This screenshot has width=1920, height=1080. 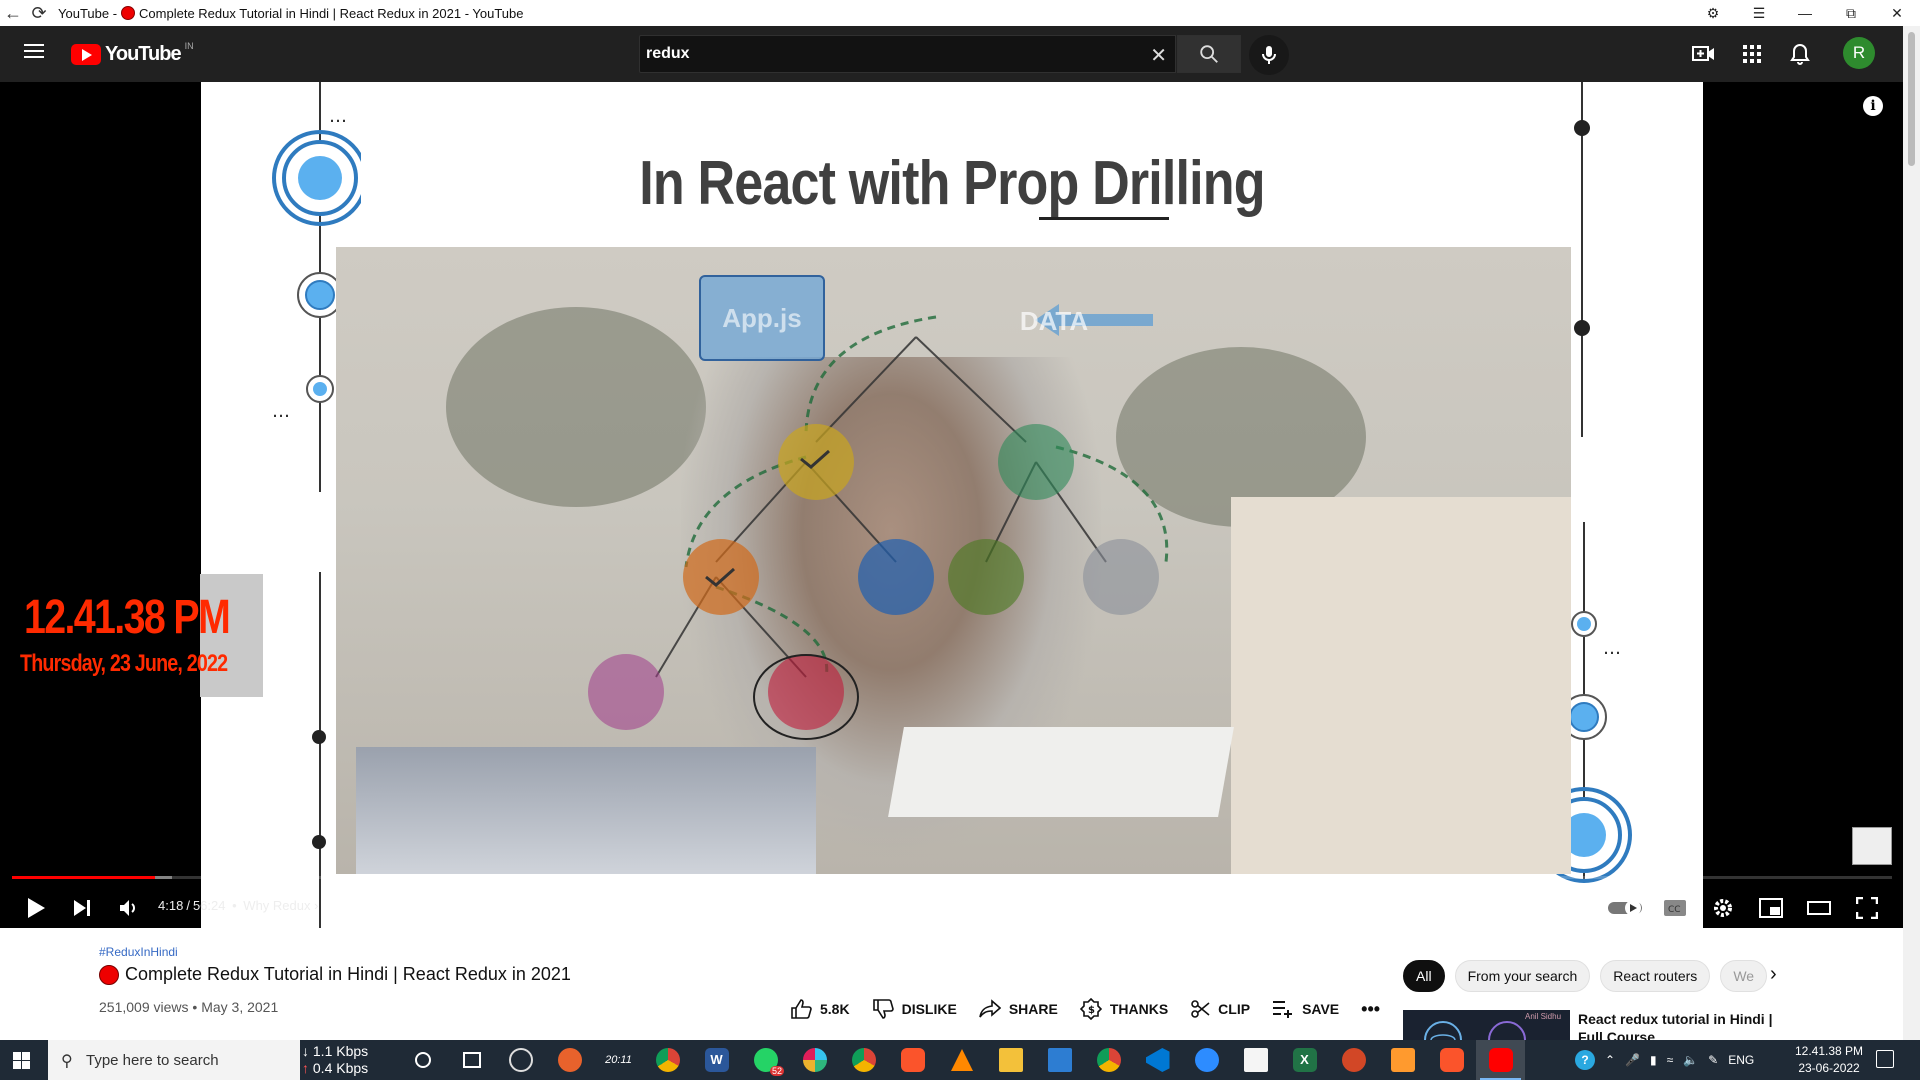 I want to click on thanks-button: $ THANKS, so click(x=1123, y=1009).